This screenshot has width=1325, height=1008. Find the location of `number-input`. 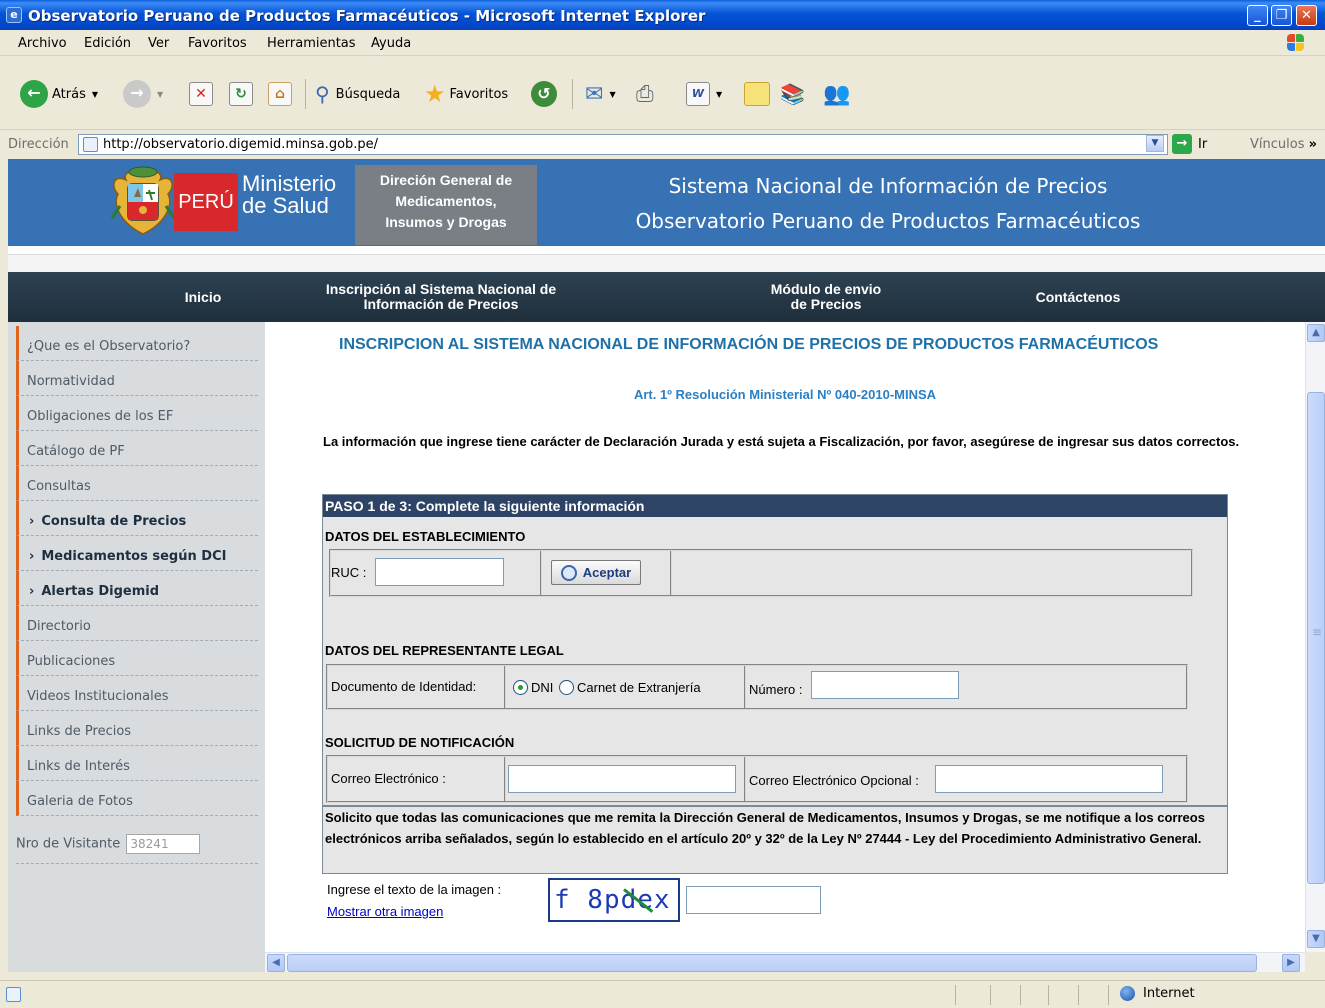

number-input is located at coordinates (885, 685).